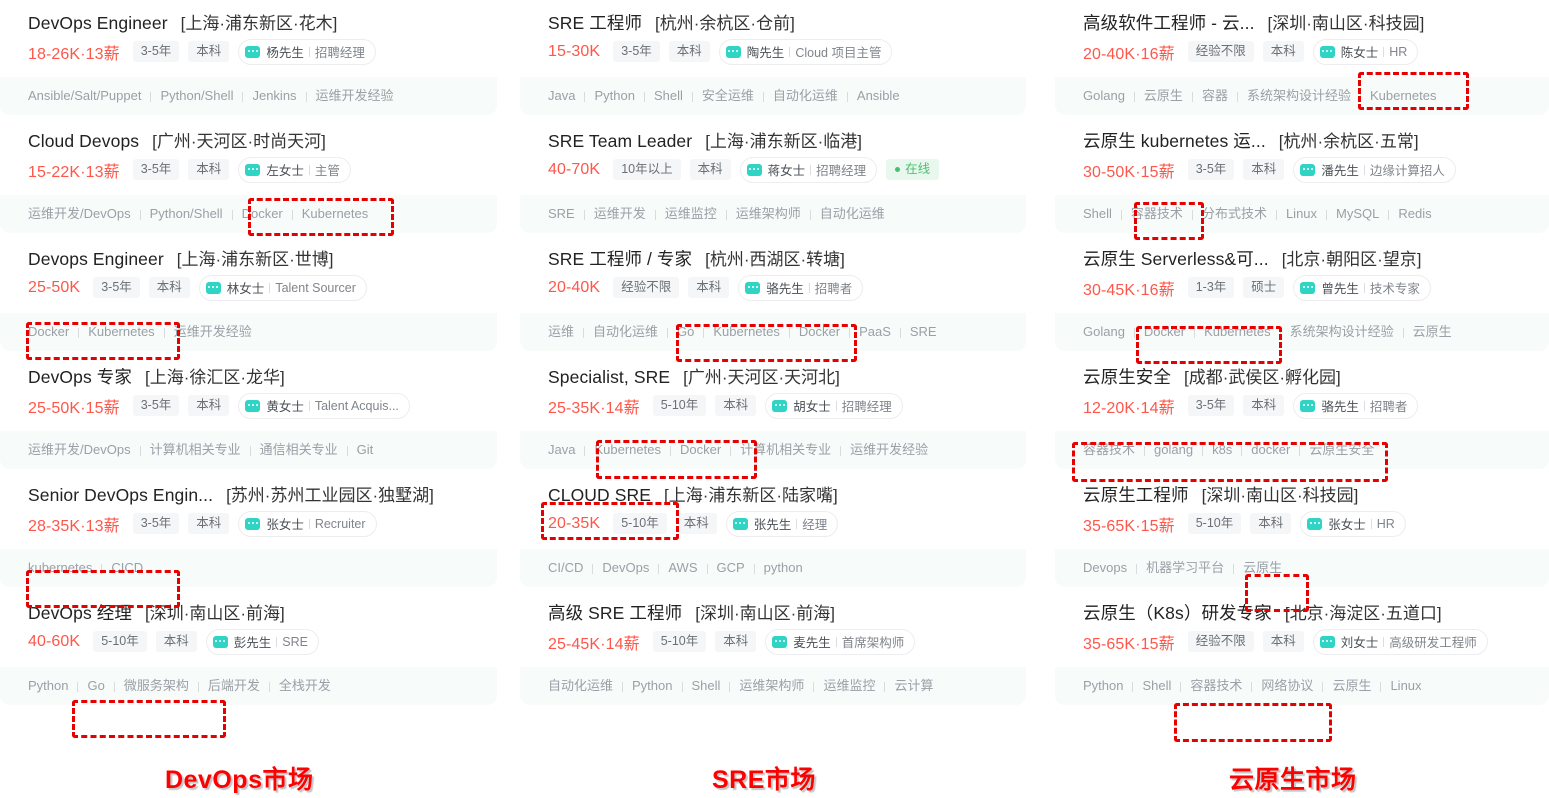 The height and width of the screenshot is (798, 1549). What do you see at coordinates (768, 213) in the screenshot?
I see `skill-tag: 运维架构师` at bounding box center [768, 213].